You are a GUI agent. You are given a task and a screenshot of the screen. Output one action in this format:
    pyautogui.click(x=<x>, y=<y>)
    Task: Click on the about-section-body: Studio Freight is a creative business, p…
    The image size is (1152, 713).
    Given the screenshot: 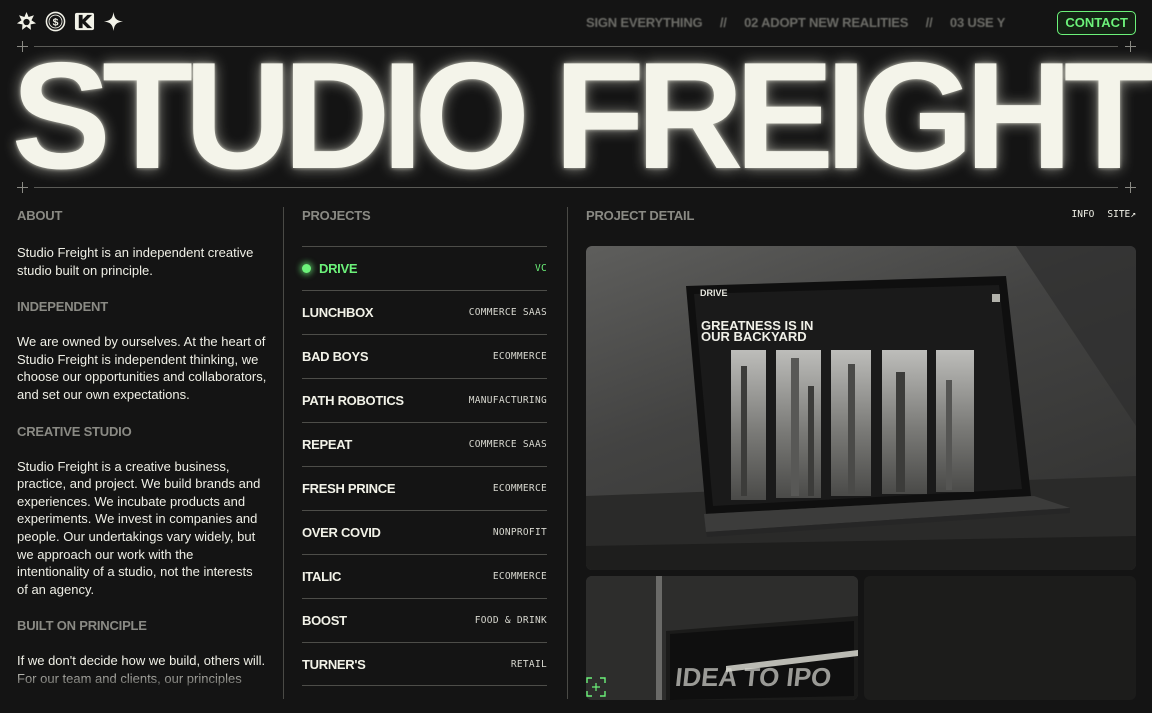 What is the action you would take?
    pyautogui.click(x=139, y=527)
    